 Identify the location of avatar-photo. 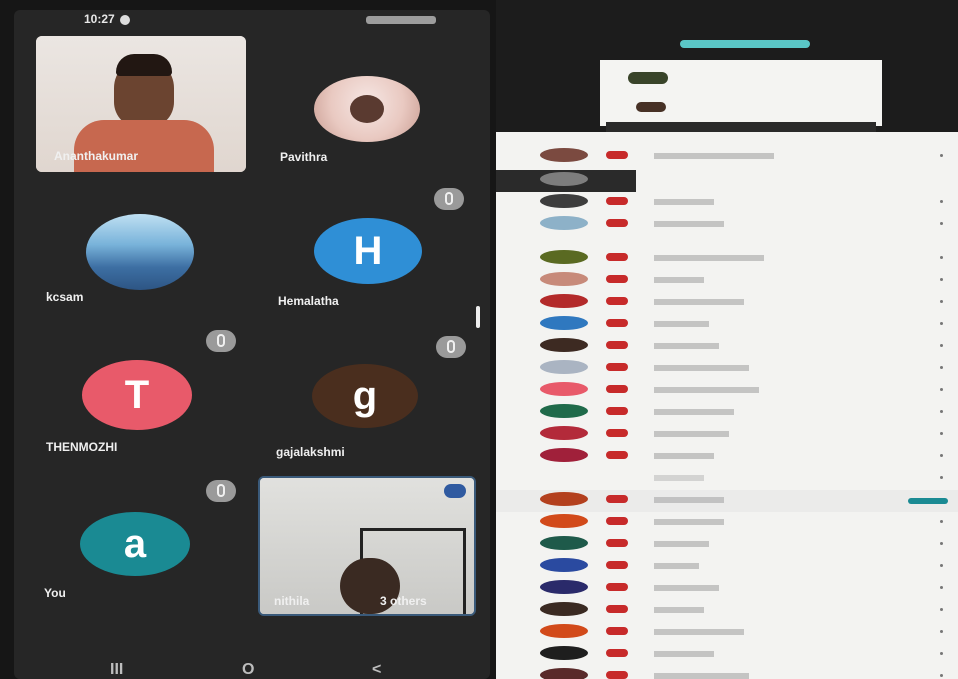
(367, 109).